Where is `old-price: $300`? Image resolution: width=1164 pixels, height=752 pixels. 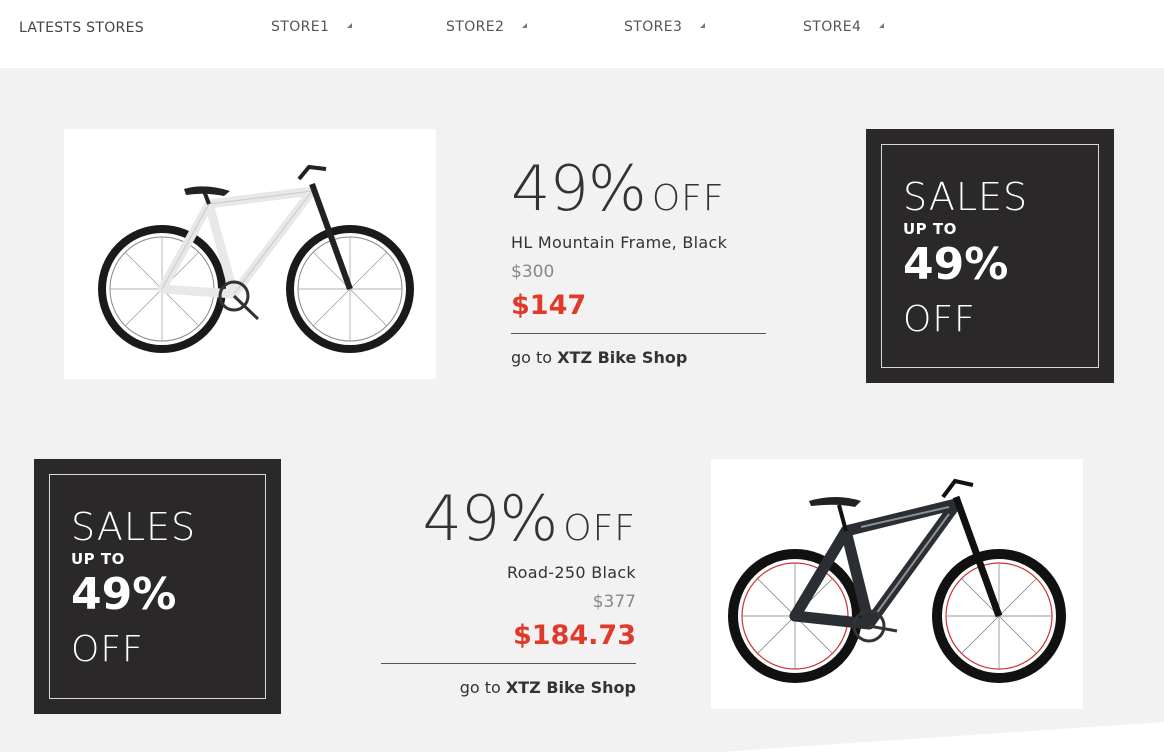
old-price: $300 is located at coordinates (533, 272).